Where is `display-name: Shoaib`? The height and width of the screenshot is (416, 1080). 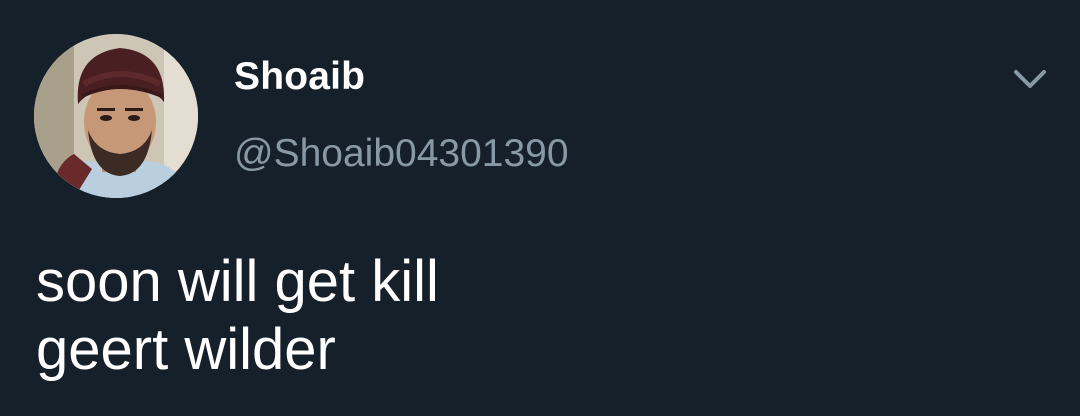 display-name: Shoaib is located at coordinates (299, 77).